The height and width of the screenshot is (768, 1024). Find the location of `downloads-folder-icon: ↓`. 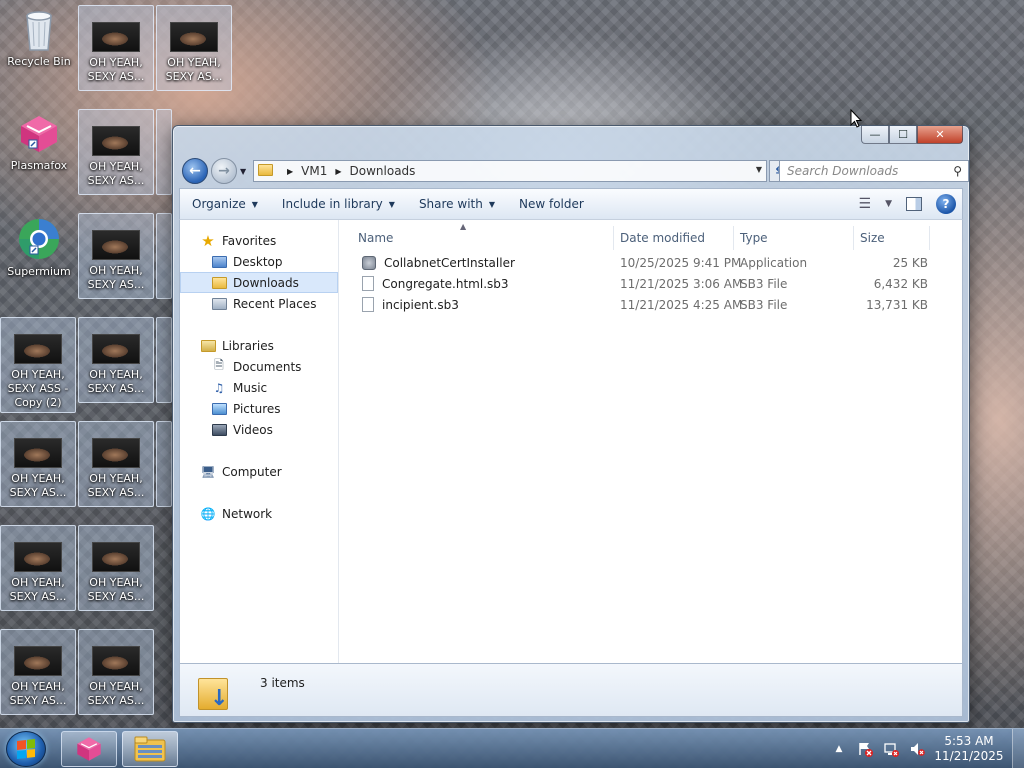

downloads-folder-icon: ↓ is located at coordinates (215, 692).